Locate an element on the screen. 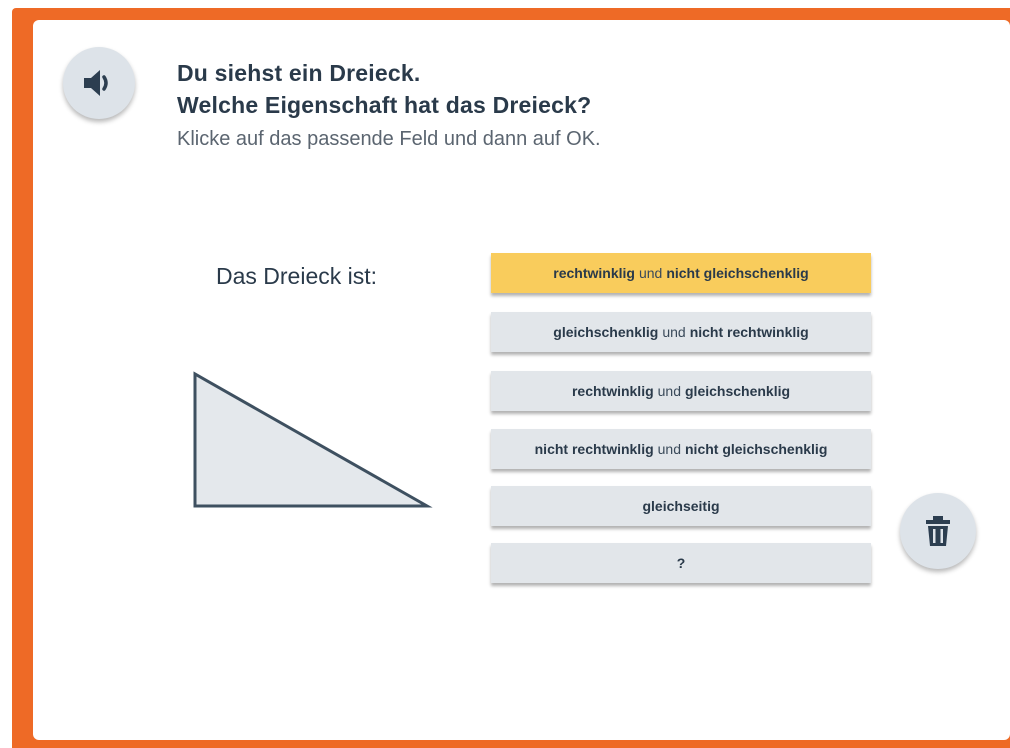 This screenshot has width=1010, height=748. option-part-1: ? is located at coordinates (681, 563).